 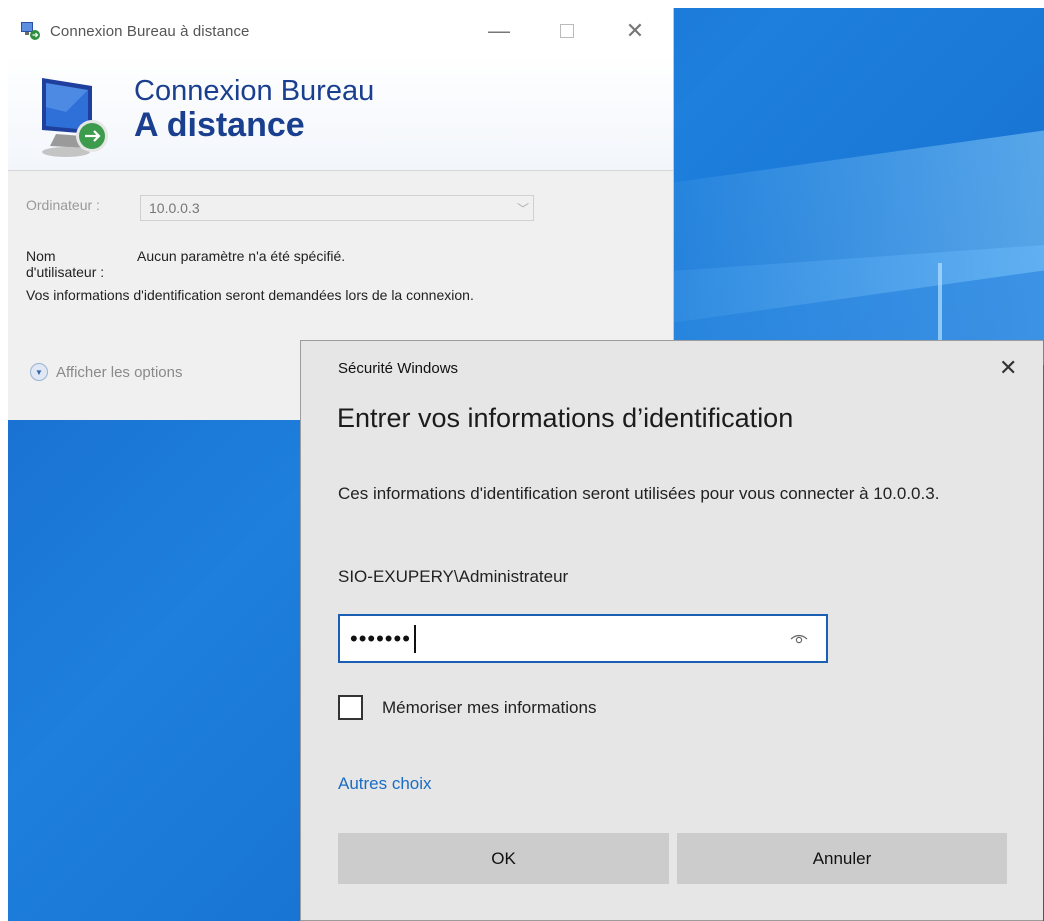 What do you see at coordinates (380, 638) in the screenshot?
I see `password-value: •••••••` at bounding box center [380, 638].